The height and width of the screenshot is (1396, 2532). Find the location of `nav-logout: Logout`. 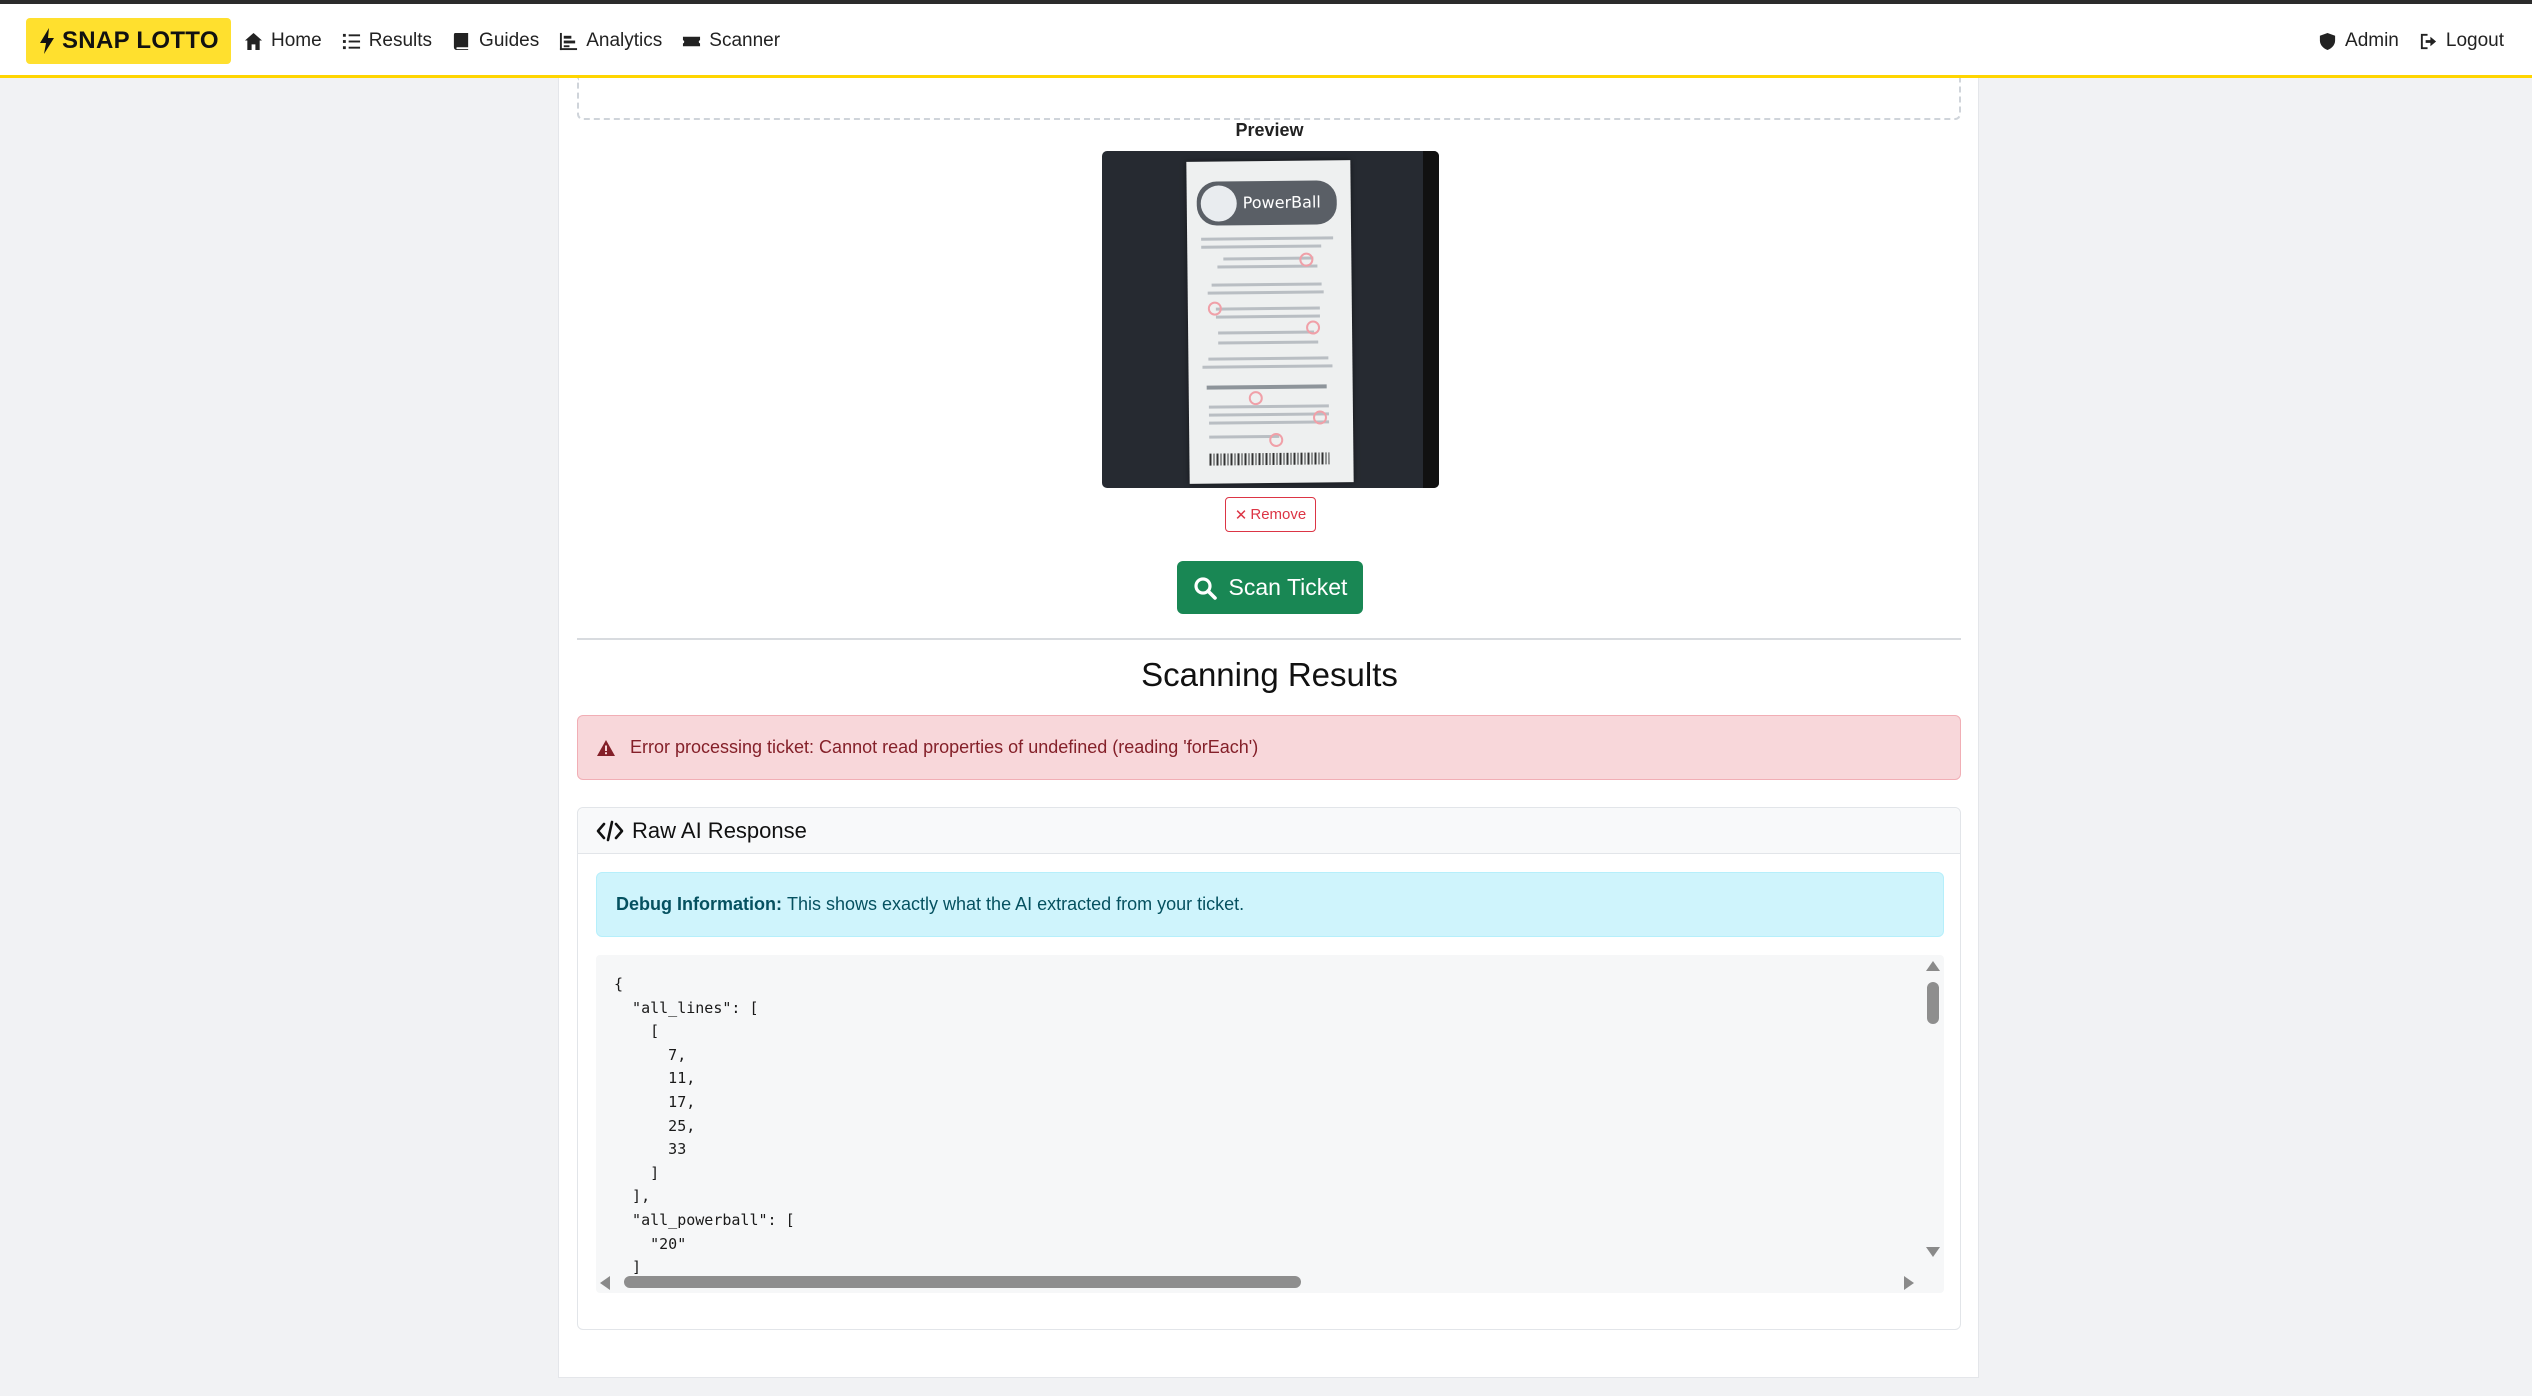

nav-logout: Logout is located at coordinates (2461, 41).